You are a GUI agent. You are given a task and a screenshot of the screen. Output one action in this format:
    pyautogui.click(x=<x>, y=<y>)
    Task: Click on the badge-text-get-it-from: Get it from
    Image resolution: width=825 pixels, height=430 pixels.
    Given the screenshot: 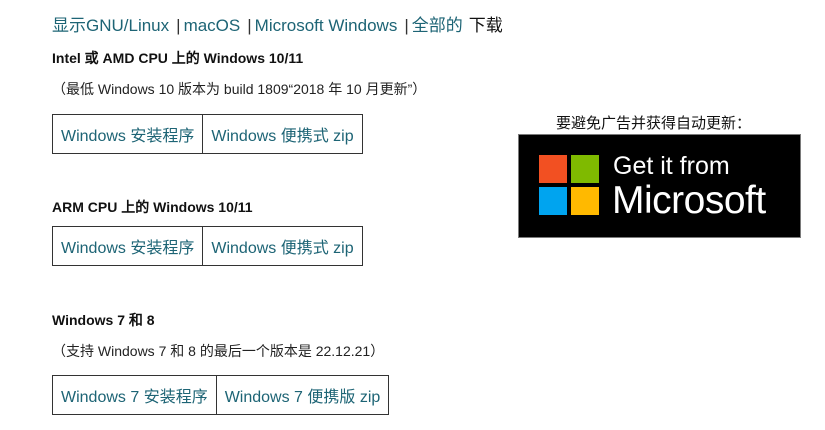 What is the action you would take?
    pyautogui.click(x=671, y=166)
    